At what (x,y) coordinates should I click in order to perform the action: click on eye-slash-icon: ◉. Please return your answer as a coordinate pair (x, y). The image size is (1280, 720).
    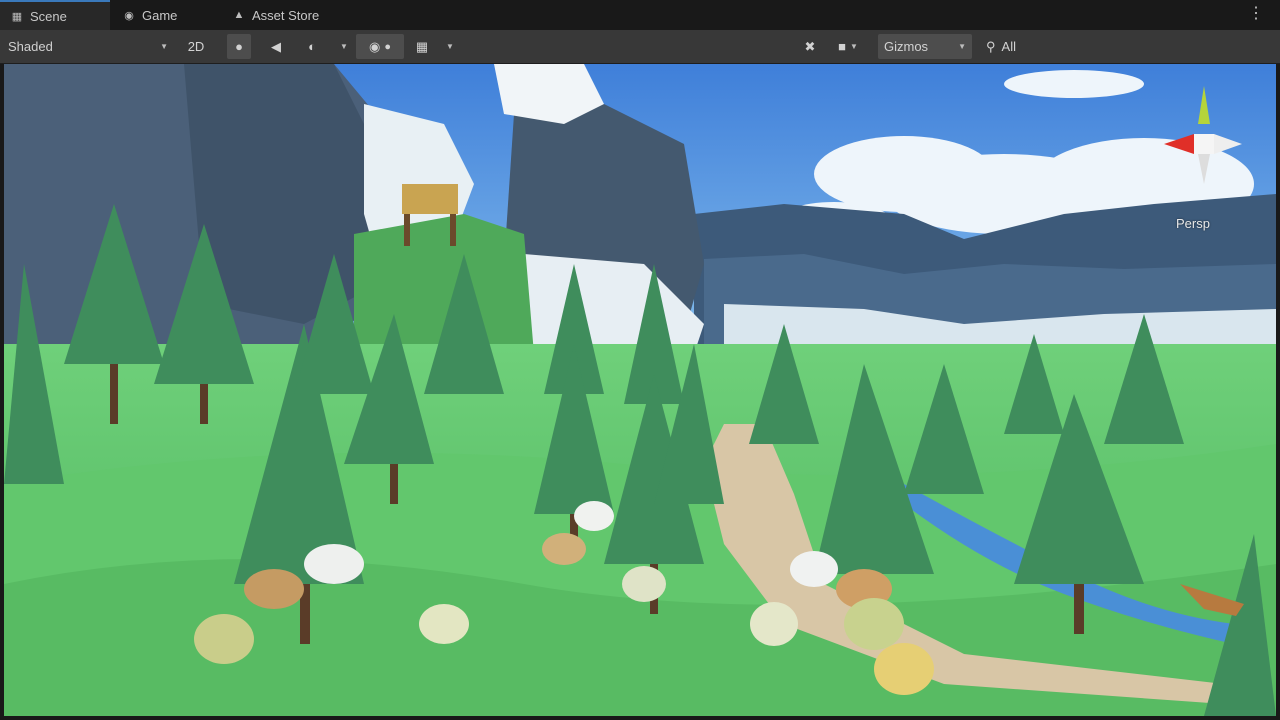
    Looking at the image, I should click on (375, 46).